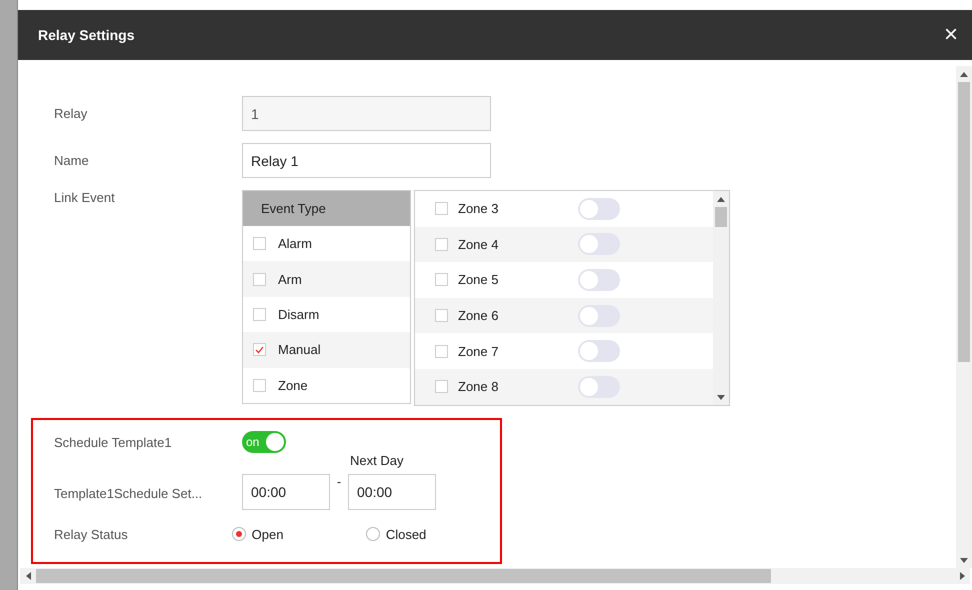  Describe the element at coordinates (72, 160) in the screenshot. I see `name-label: Name` at that location.